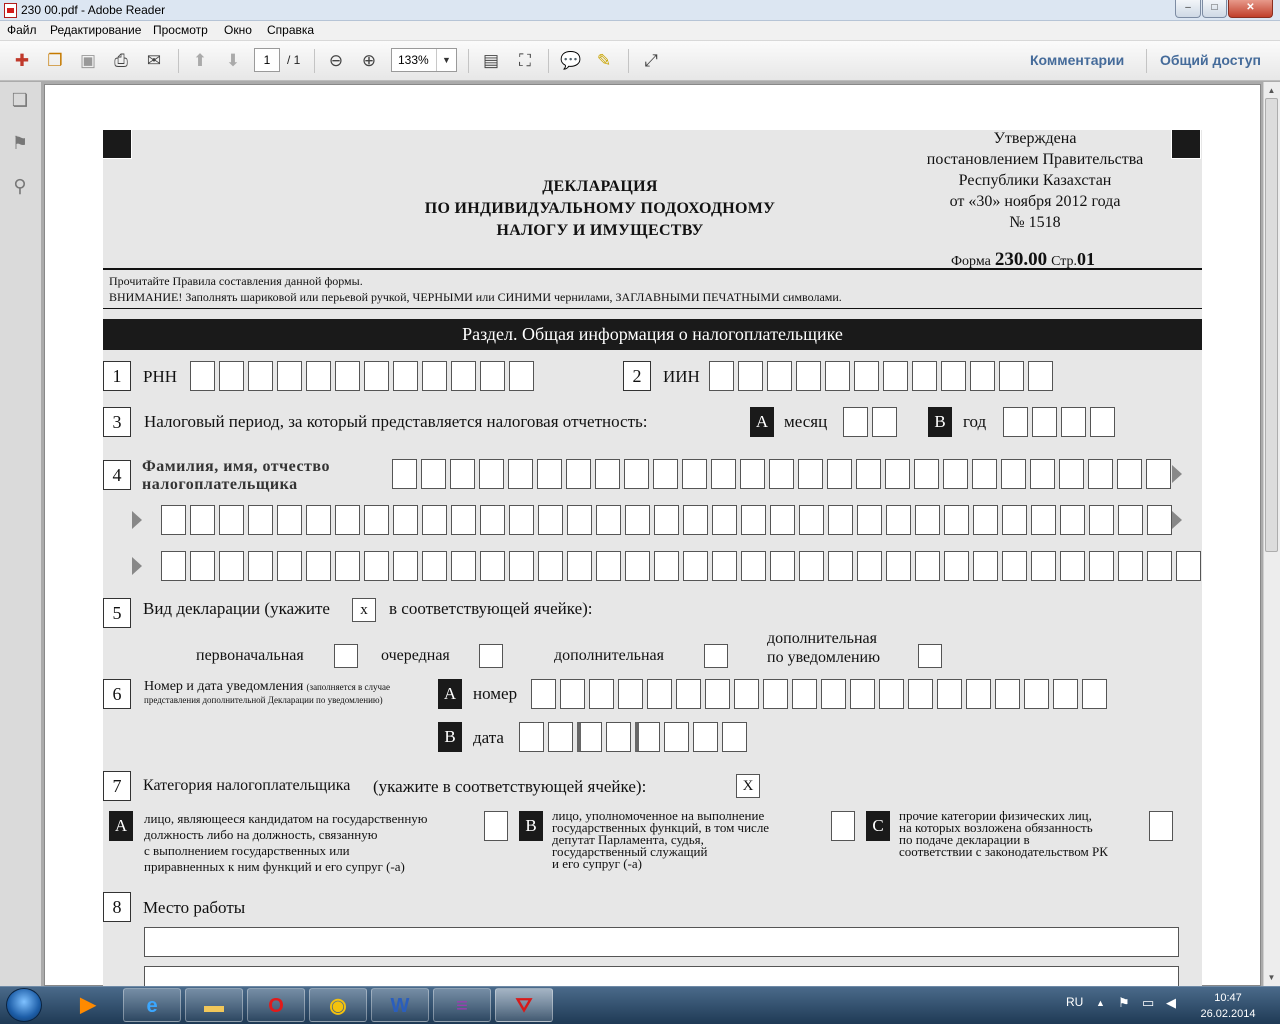 This screenshot has width=1280, height=1024. What do you see at coordinates (491, 656) in the screenshot?
I see `regular-checkbox` at bounding box center [491, 656].